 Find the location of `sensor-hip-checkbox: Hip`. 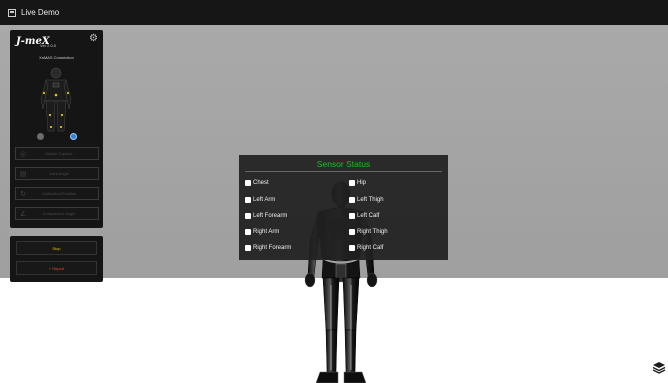

sensor-hip-checkbox: Hip is located at coordinates (357, 183).